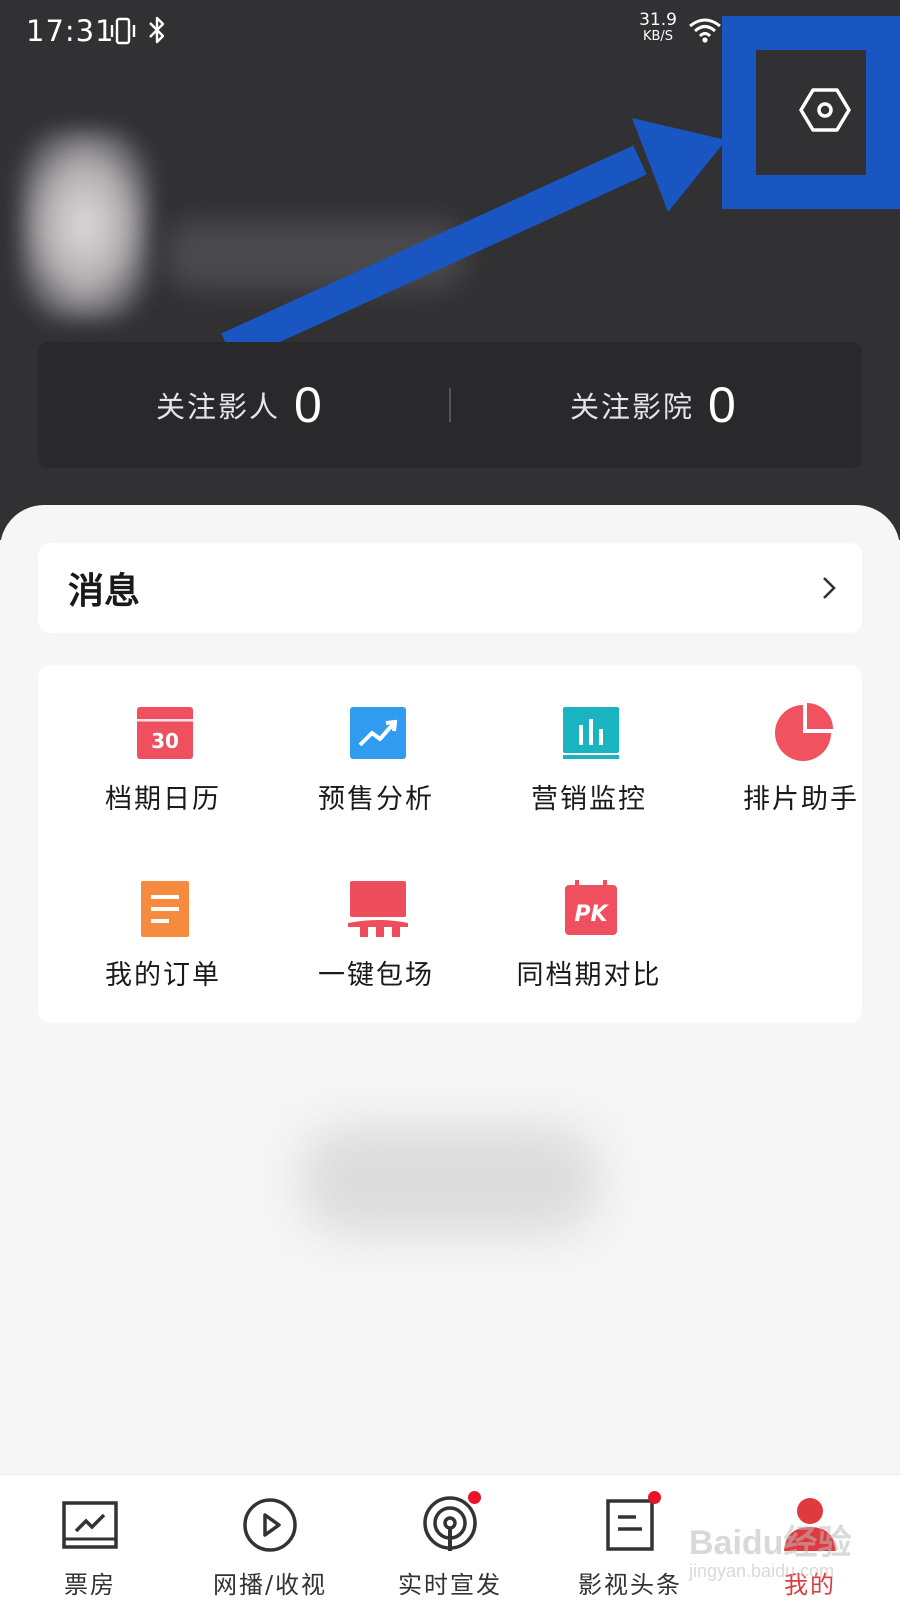 The width and height of the screenshot is (900, 1600). I want to click on profile-icon, so click(810, 1524).